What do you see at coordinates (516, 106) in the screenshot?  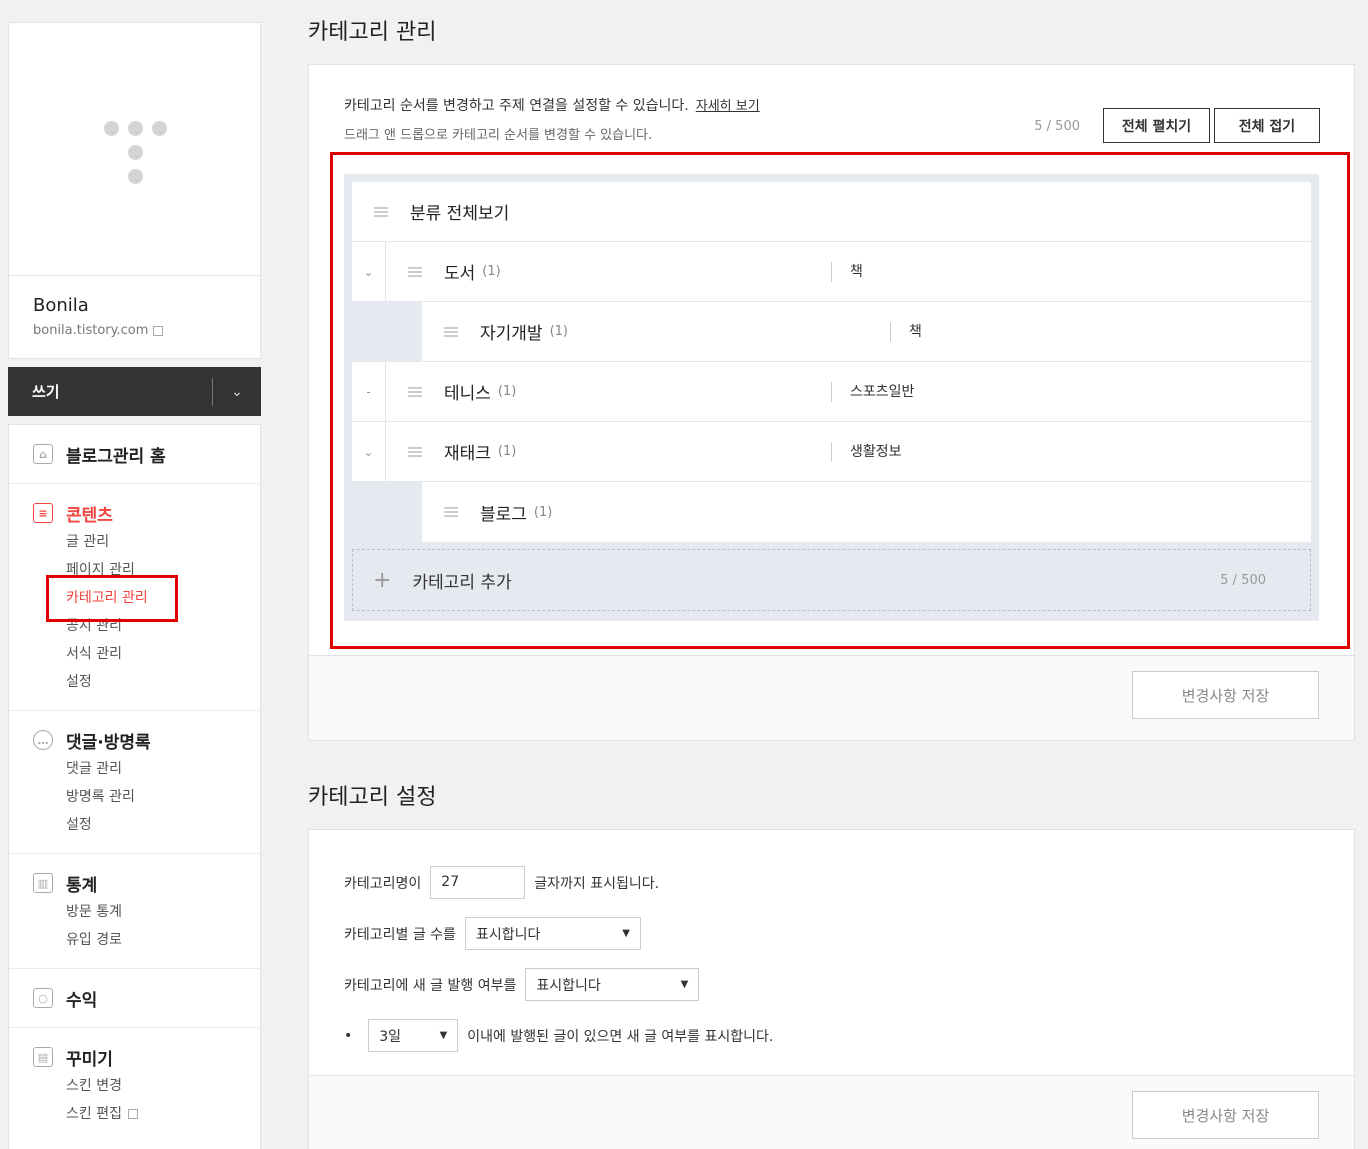 I see `category-desc-line1-text: 카테고리 순서를 변경하고 주제 연결을 설정할 수 있습니다.` at bounding box center [516, 106].